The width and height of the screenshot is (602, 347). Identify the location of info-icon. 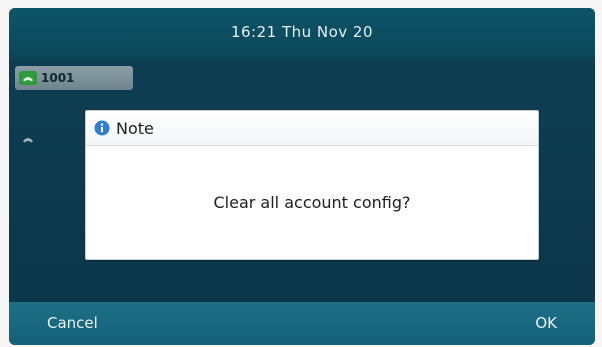
(102, 128).